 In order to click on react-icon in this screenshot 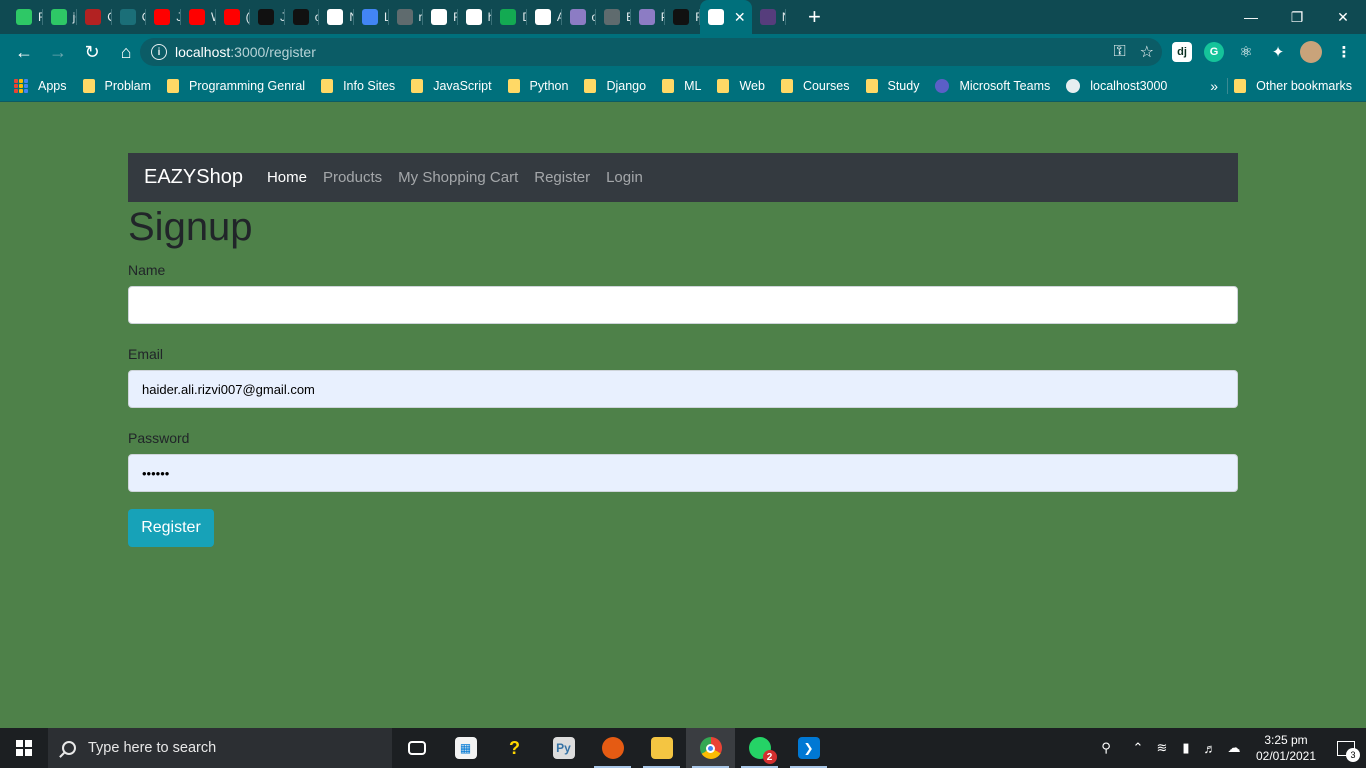, I will do `click(127, 17)`.